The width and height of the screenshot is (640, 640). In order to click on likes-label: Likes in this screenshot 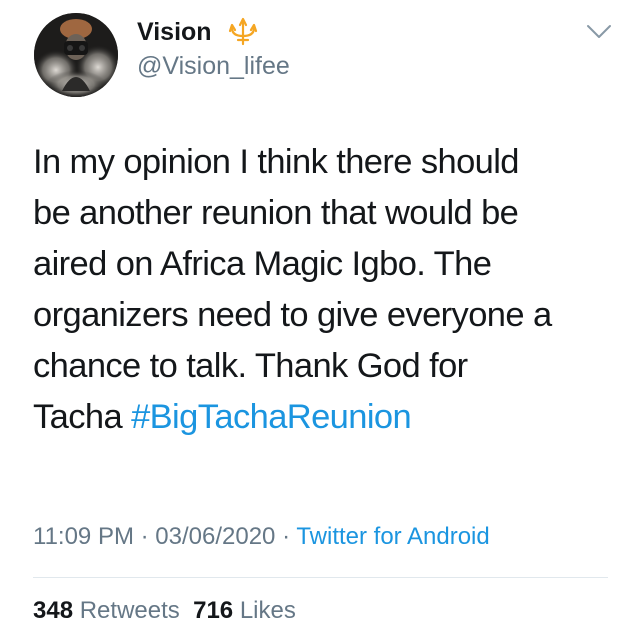, I will do `click(264, 610)`.